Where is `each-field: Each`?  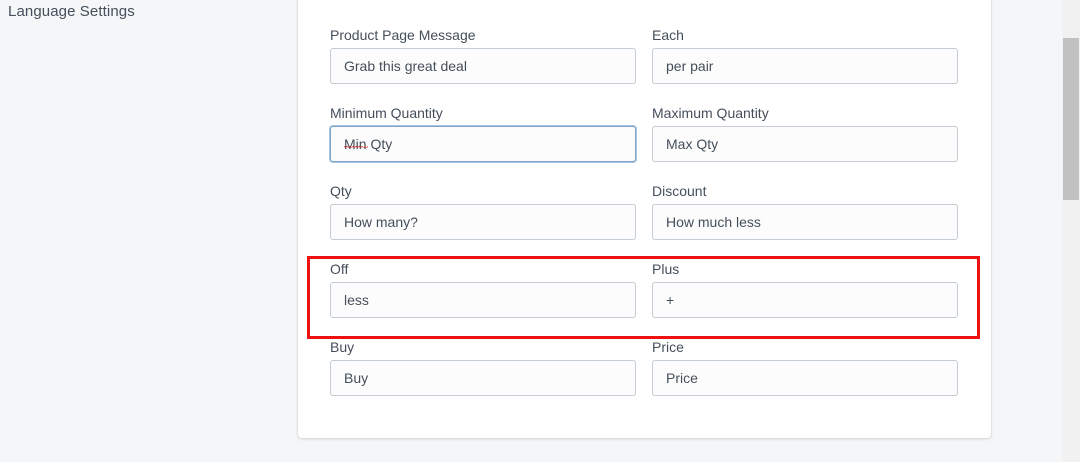 each-field: Each is located at coordinates (805, 54).